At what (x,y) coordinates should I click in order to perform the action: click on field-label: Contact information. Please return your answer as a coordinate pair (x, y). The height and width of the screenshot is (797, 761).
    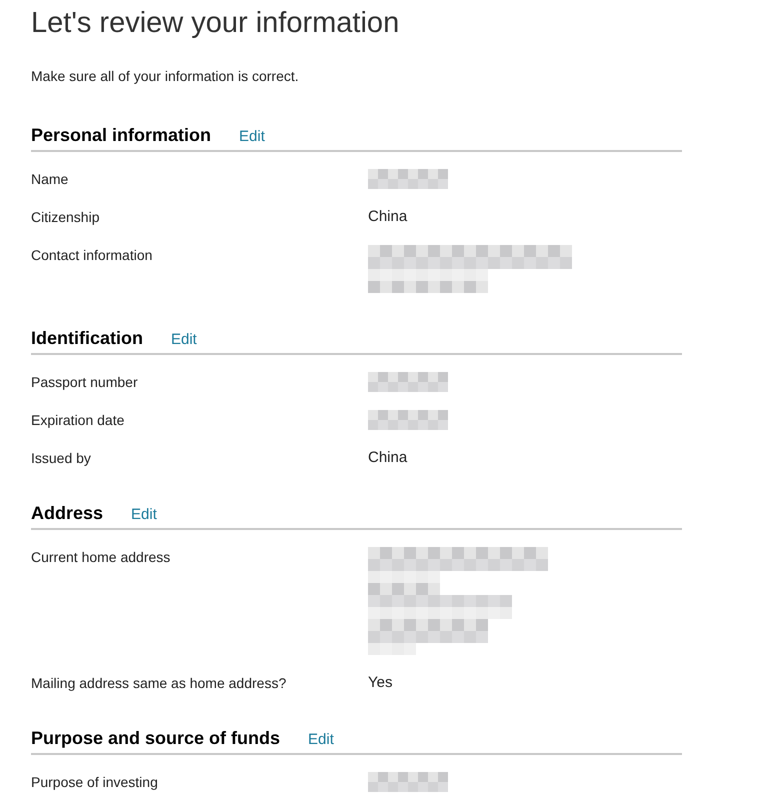
    Looking at the image, I should click on (92, 255).